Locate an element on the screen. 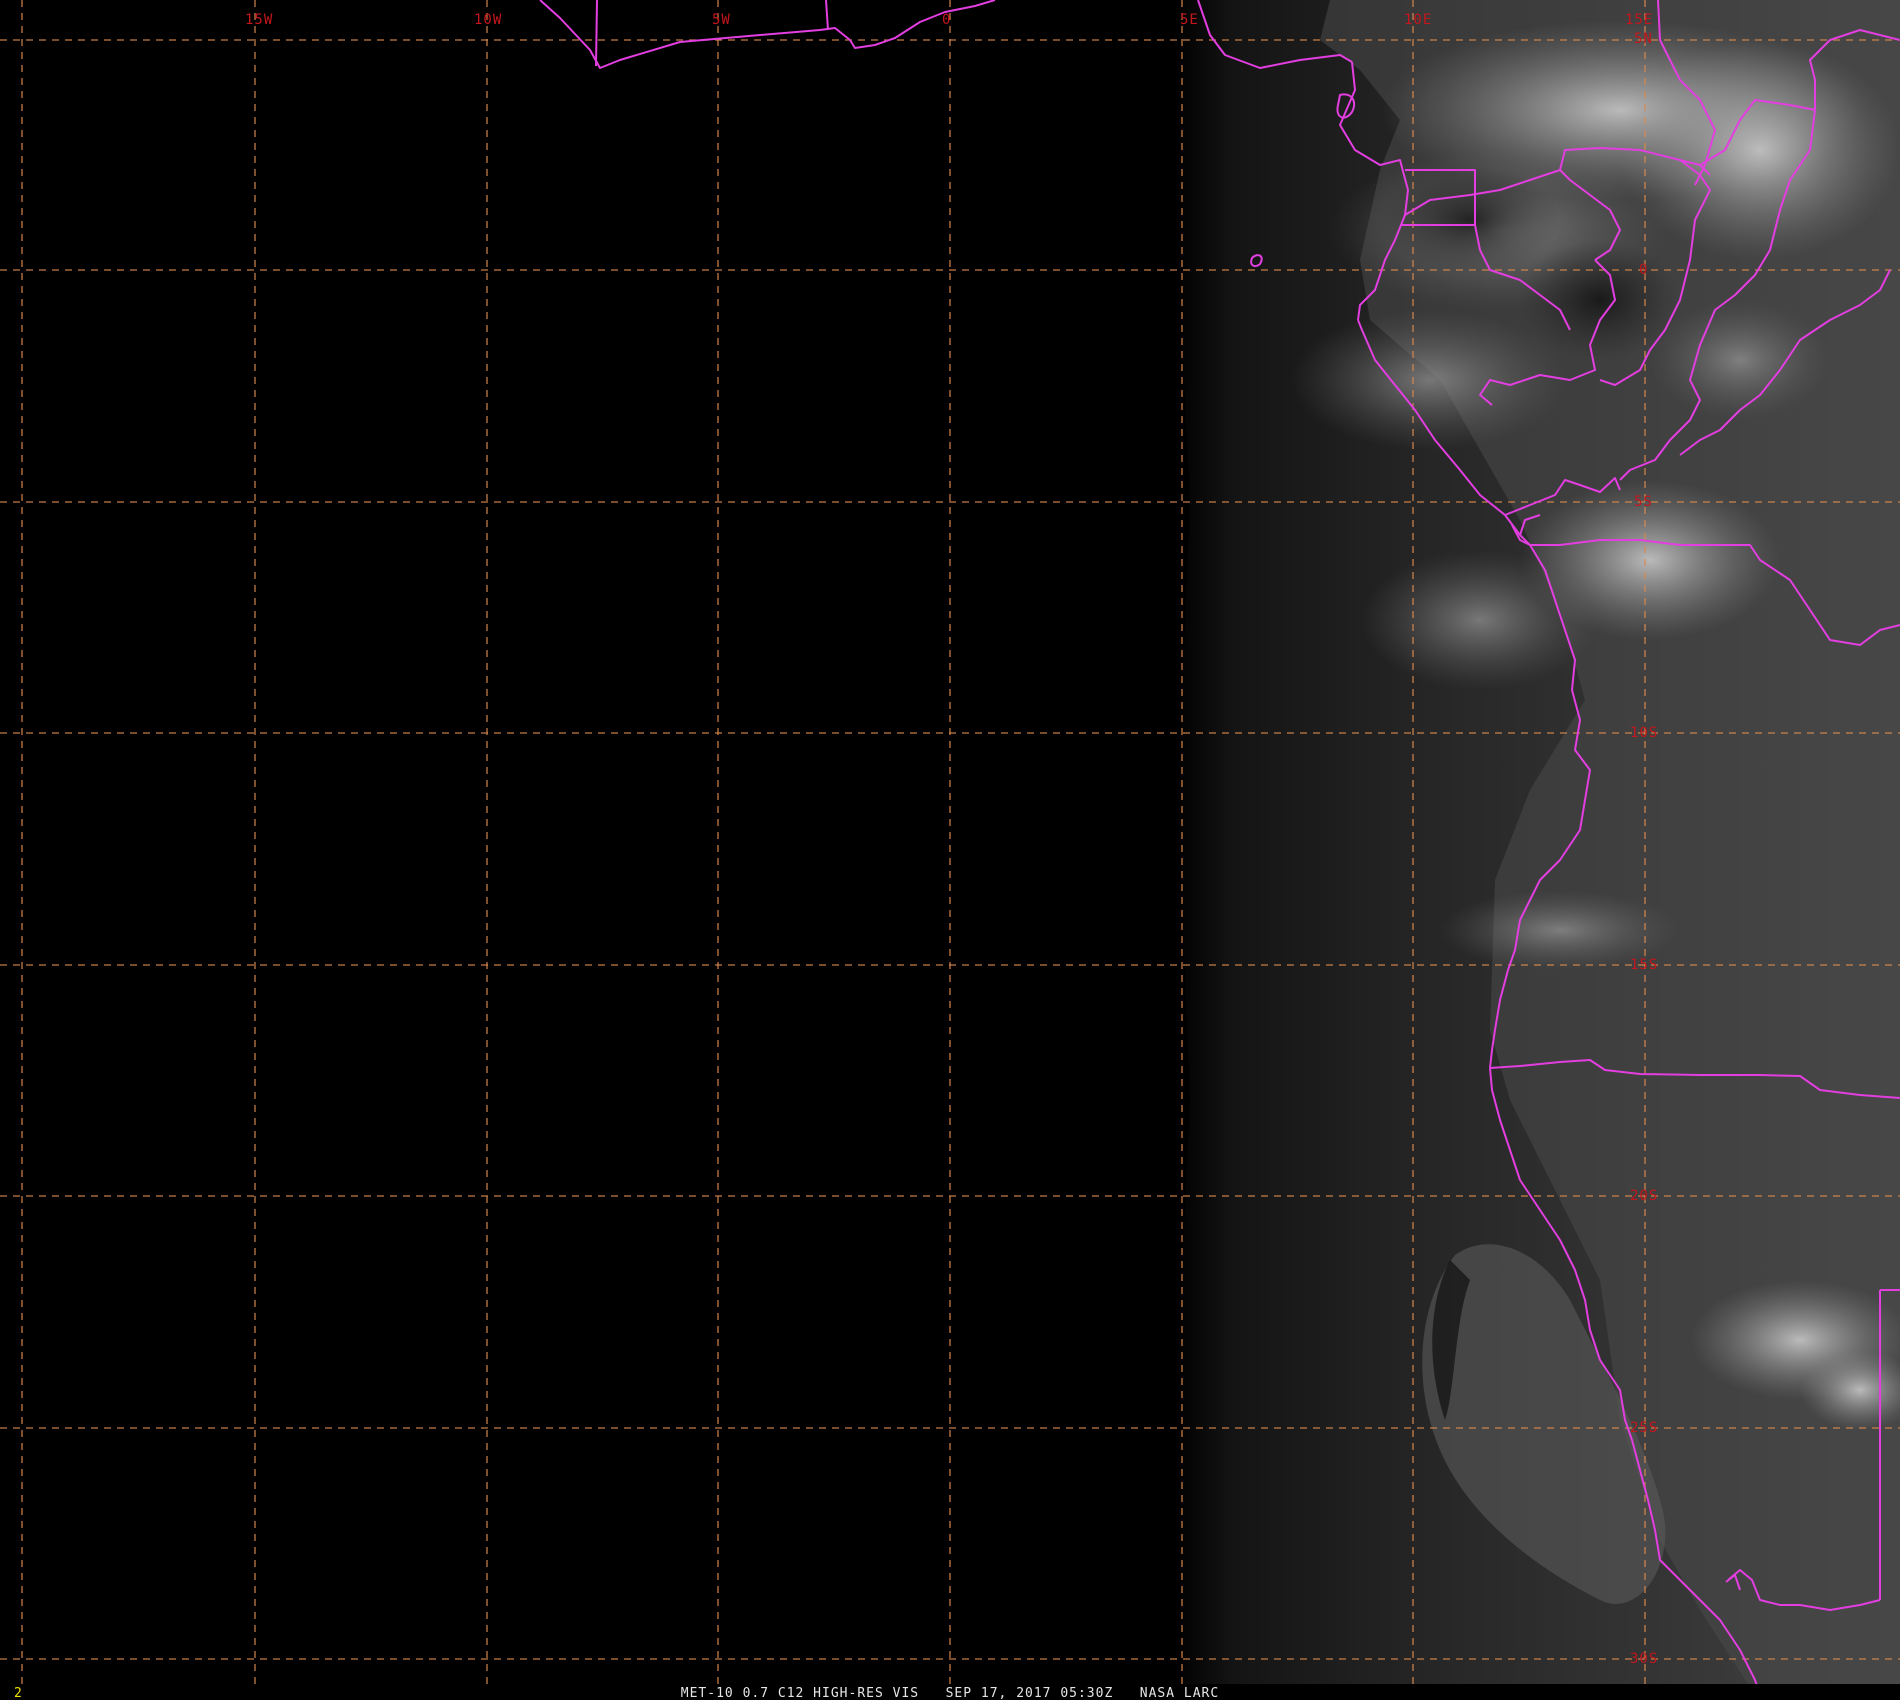 This screenshot has width=1900, height=1700. lon-label-5e: 5E is located at coordinates (1189, 20).